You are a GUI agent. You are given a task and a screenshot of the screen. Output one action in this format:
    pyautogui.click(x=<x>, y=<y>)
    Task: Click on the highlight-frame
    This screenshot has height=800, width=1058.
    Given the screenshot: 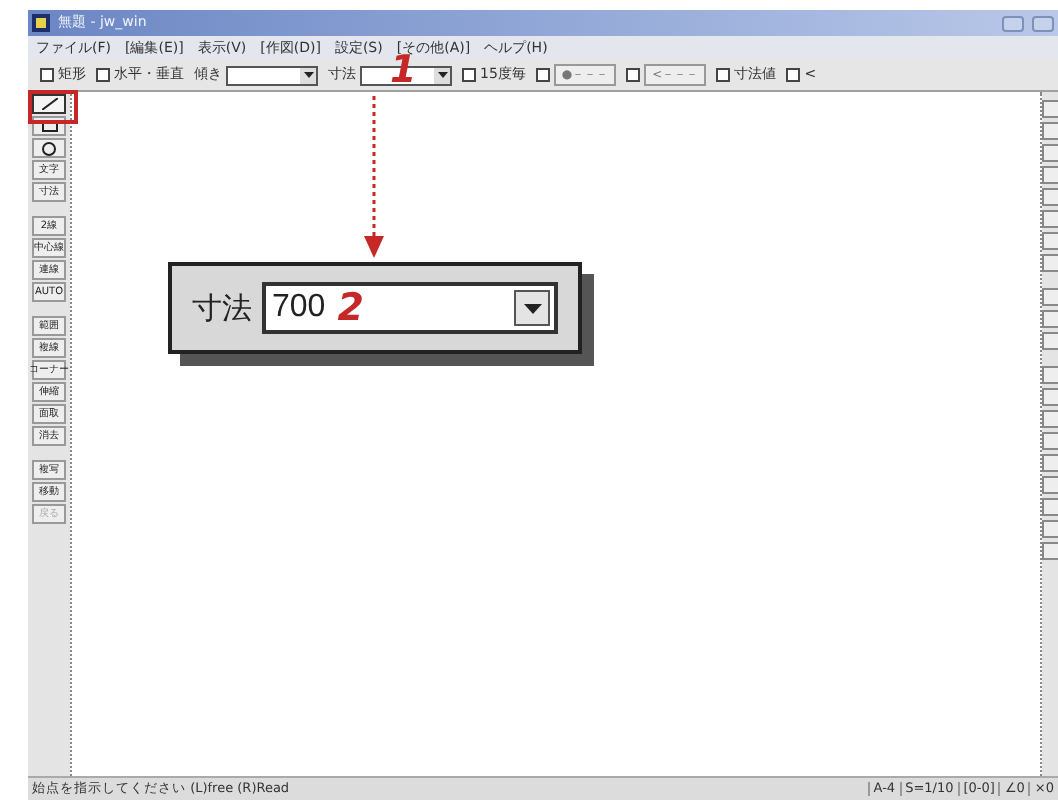 What is the action you would take?
    pyautogui.click(x=53, y=107)
    